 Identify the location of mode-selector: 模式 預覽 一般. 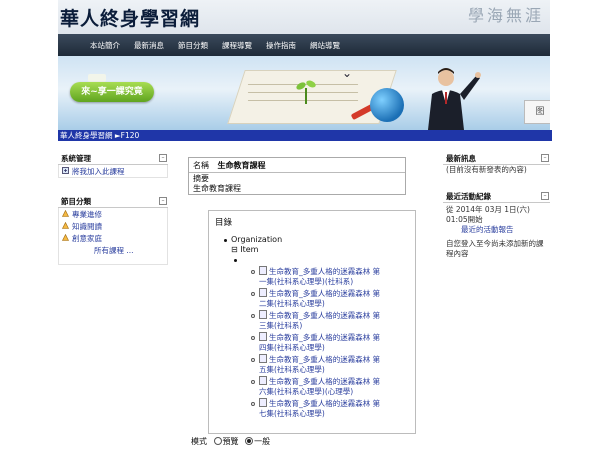
(230, 441).